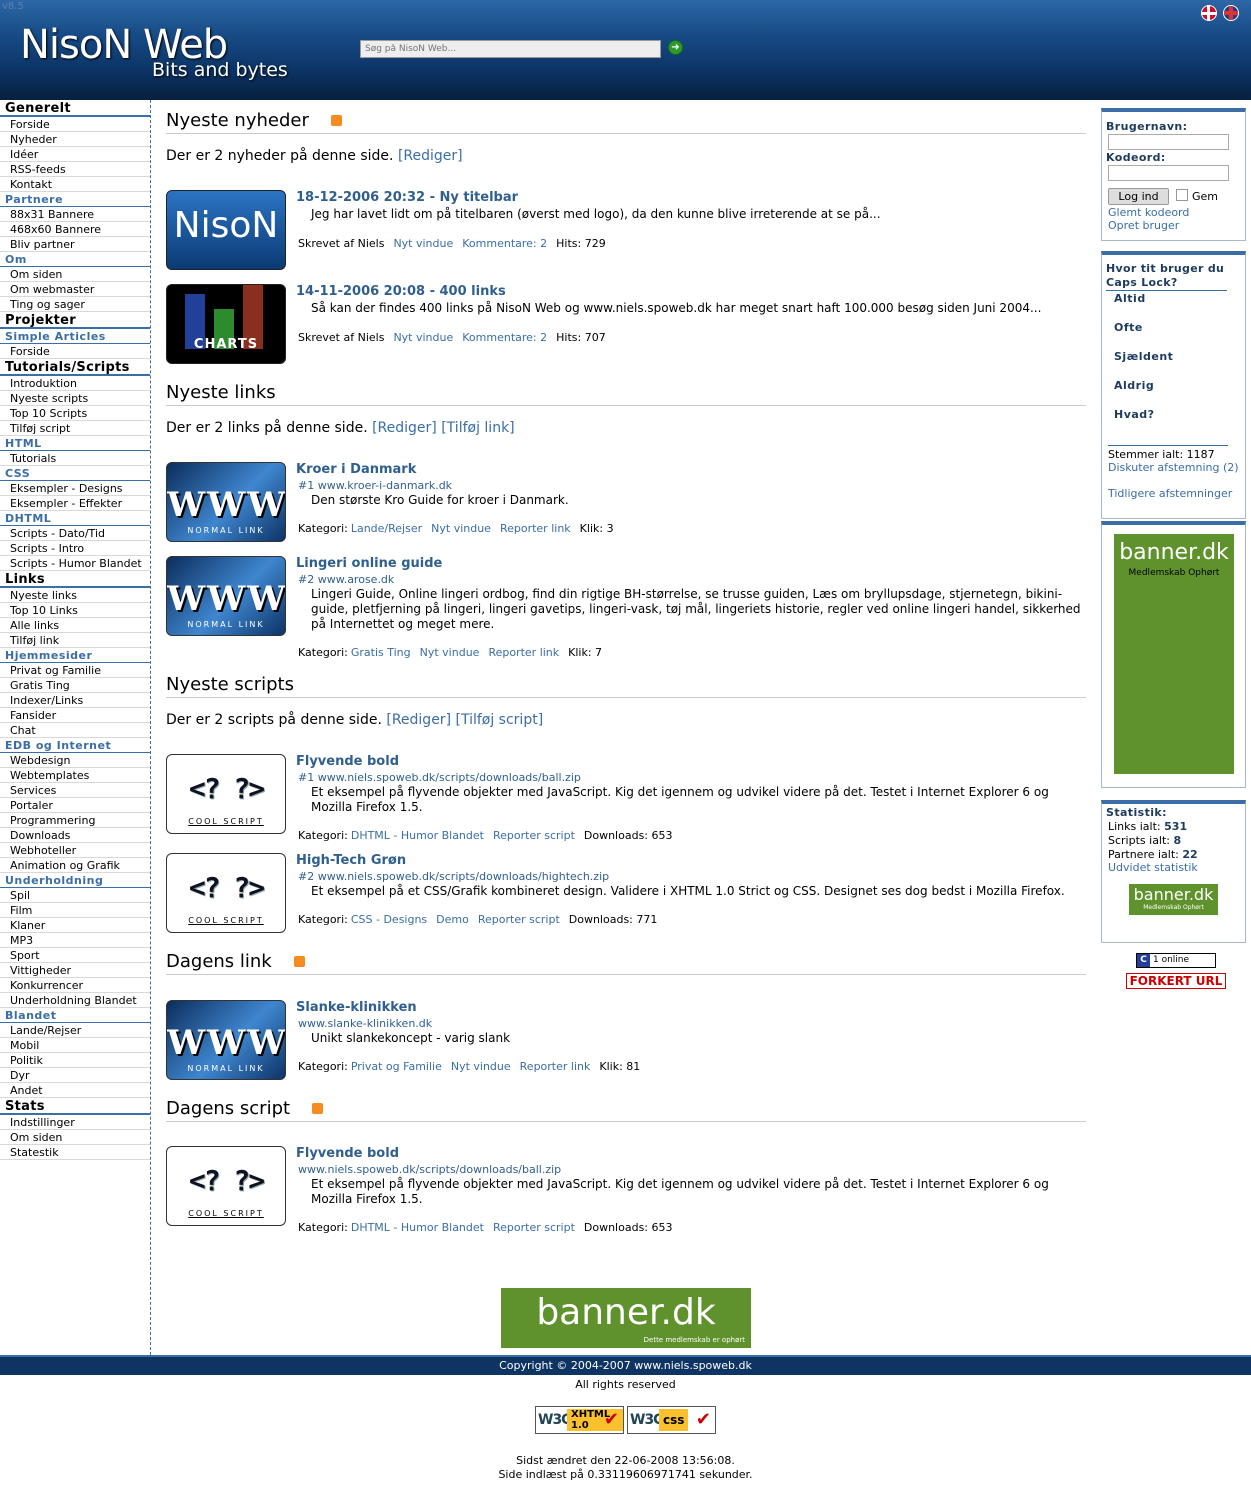 This screenshot has width=1251, height=1503. What do you see at coordinates (1143, 225) in the screenshot?
I see `create-user-link: Opret bruger` at bounding box center [1143, 225].